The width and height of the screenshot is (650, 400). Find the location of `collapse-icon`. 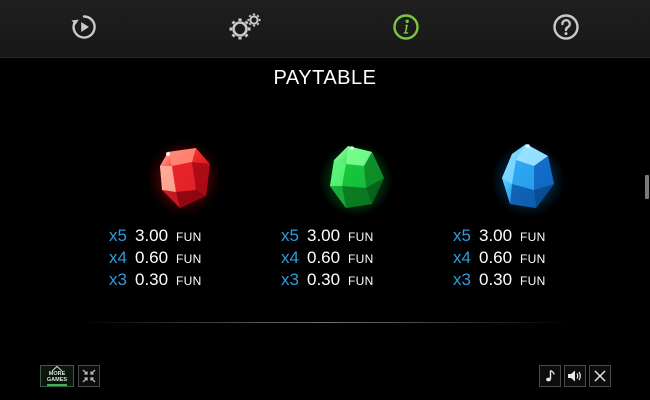

collapse-icon is located at coordinates (89, 376).